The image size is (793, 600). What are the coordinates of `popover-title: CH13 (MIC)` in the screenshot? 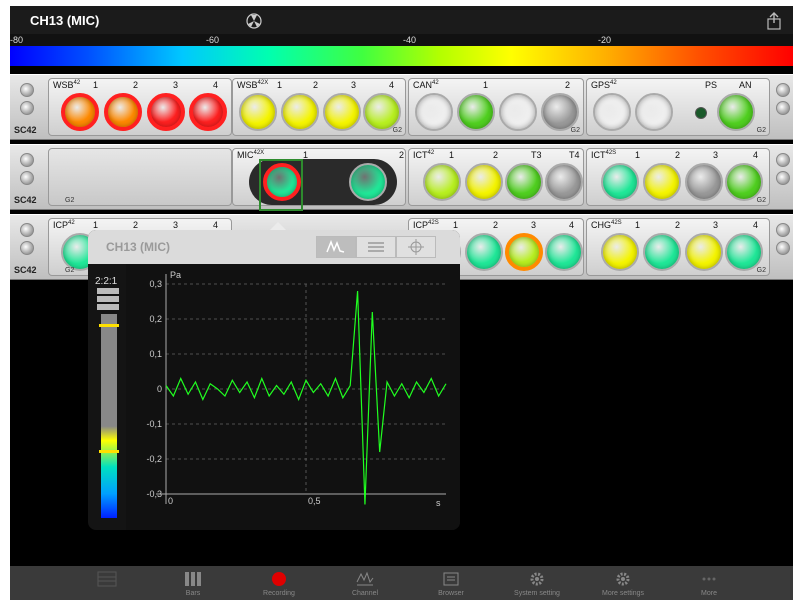 It's located at (138, 247).